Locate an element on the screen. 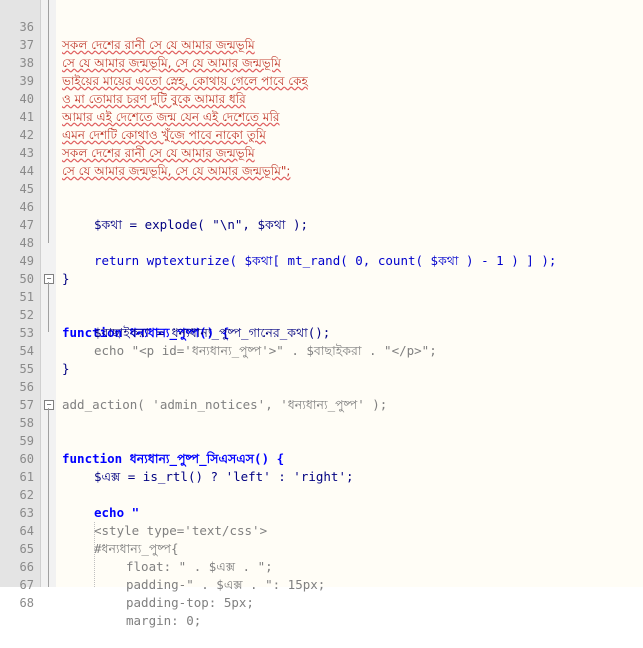  code-line: 44 is located at coordinates (321, 161).